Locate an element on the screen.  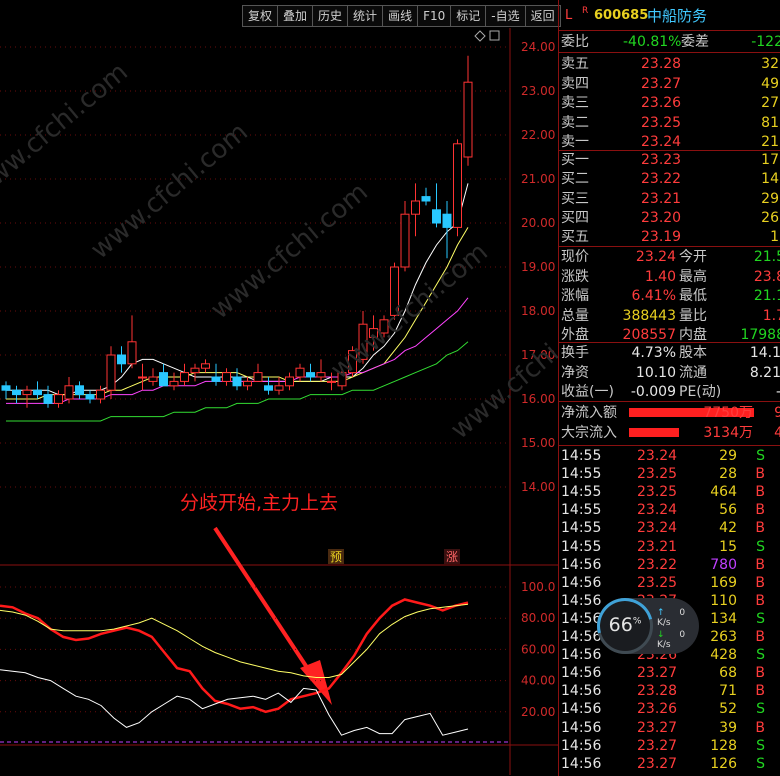
l-flag: L is located at coordinates (569, 15).